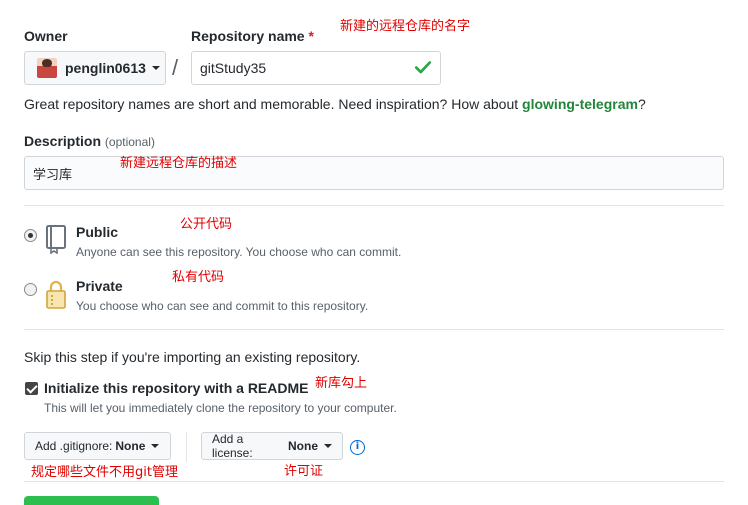 This screenshot has width=748, height=505. Describe the element at coordinates (46, 36) in the screenshot. I see `owner-label: Owner` at that location.